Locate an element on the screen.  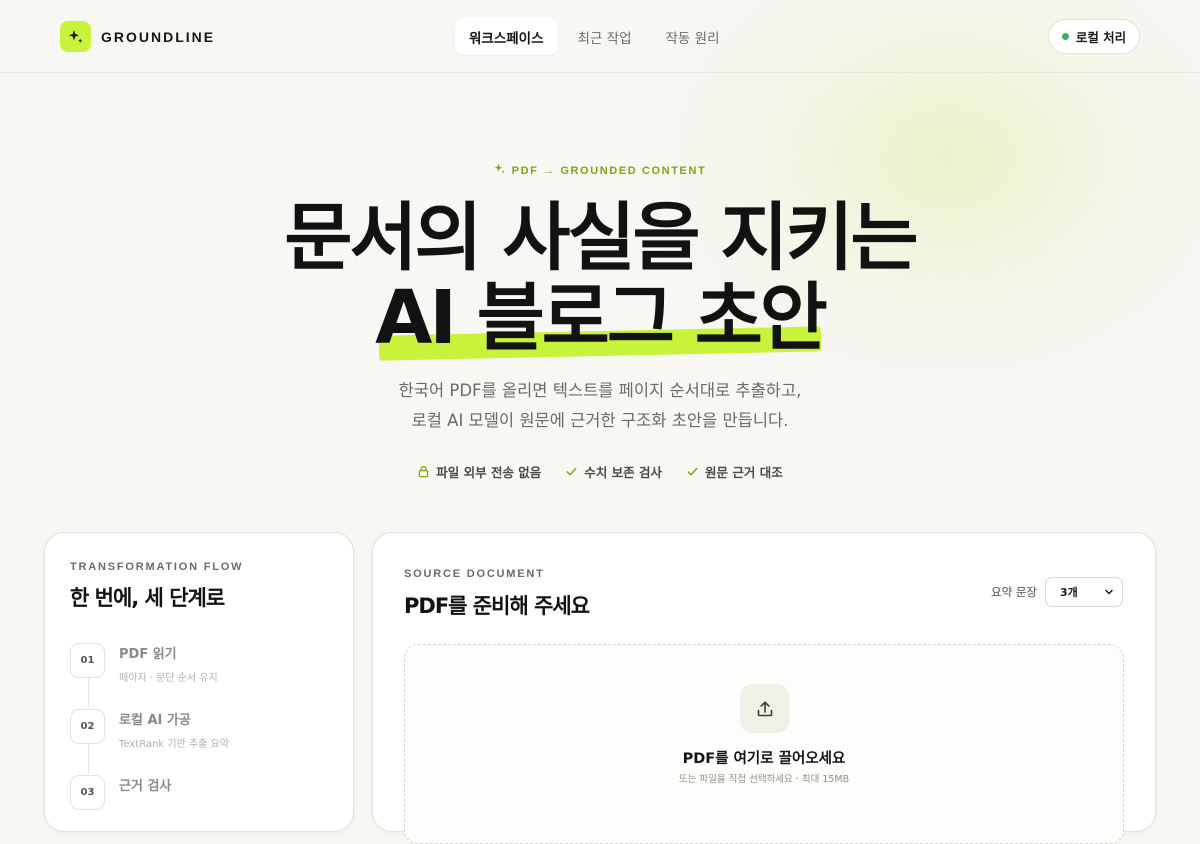
flow-label: TRANSFORMATION FLOW is located at coordinates (157, 567).